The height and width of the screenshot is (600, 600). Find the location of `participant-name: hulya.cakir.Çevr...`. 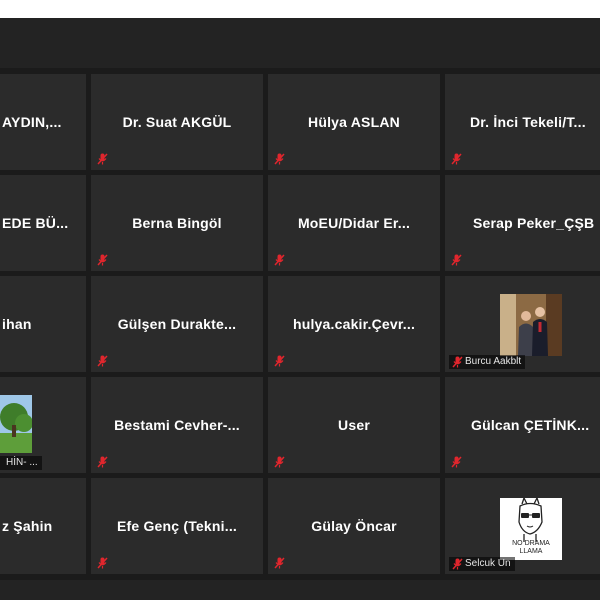

participant-name: hulya.cakir.Çevr... is located at coordinates (354, 324).